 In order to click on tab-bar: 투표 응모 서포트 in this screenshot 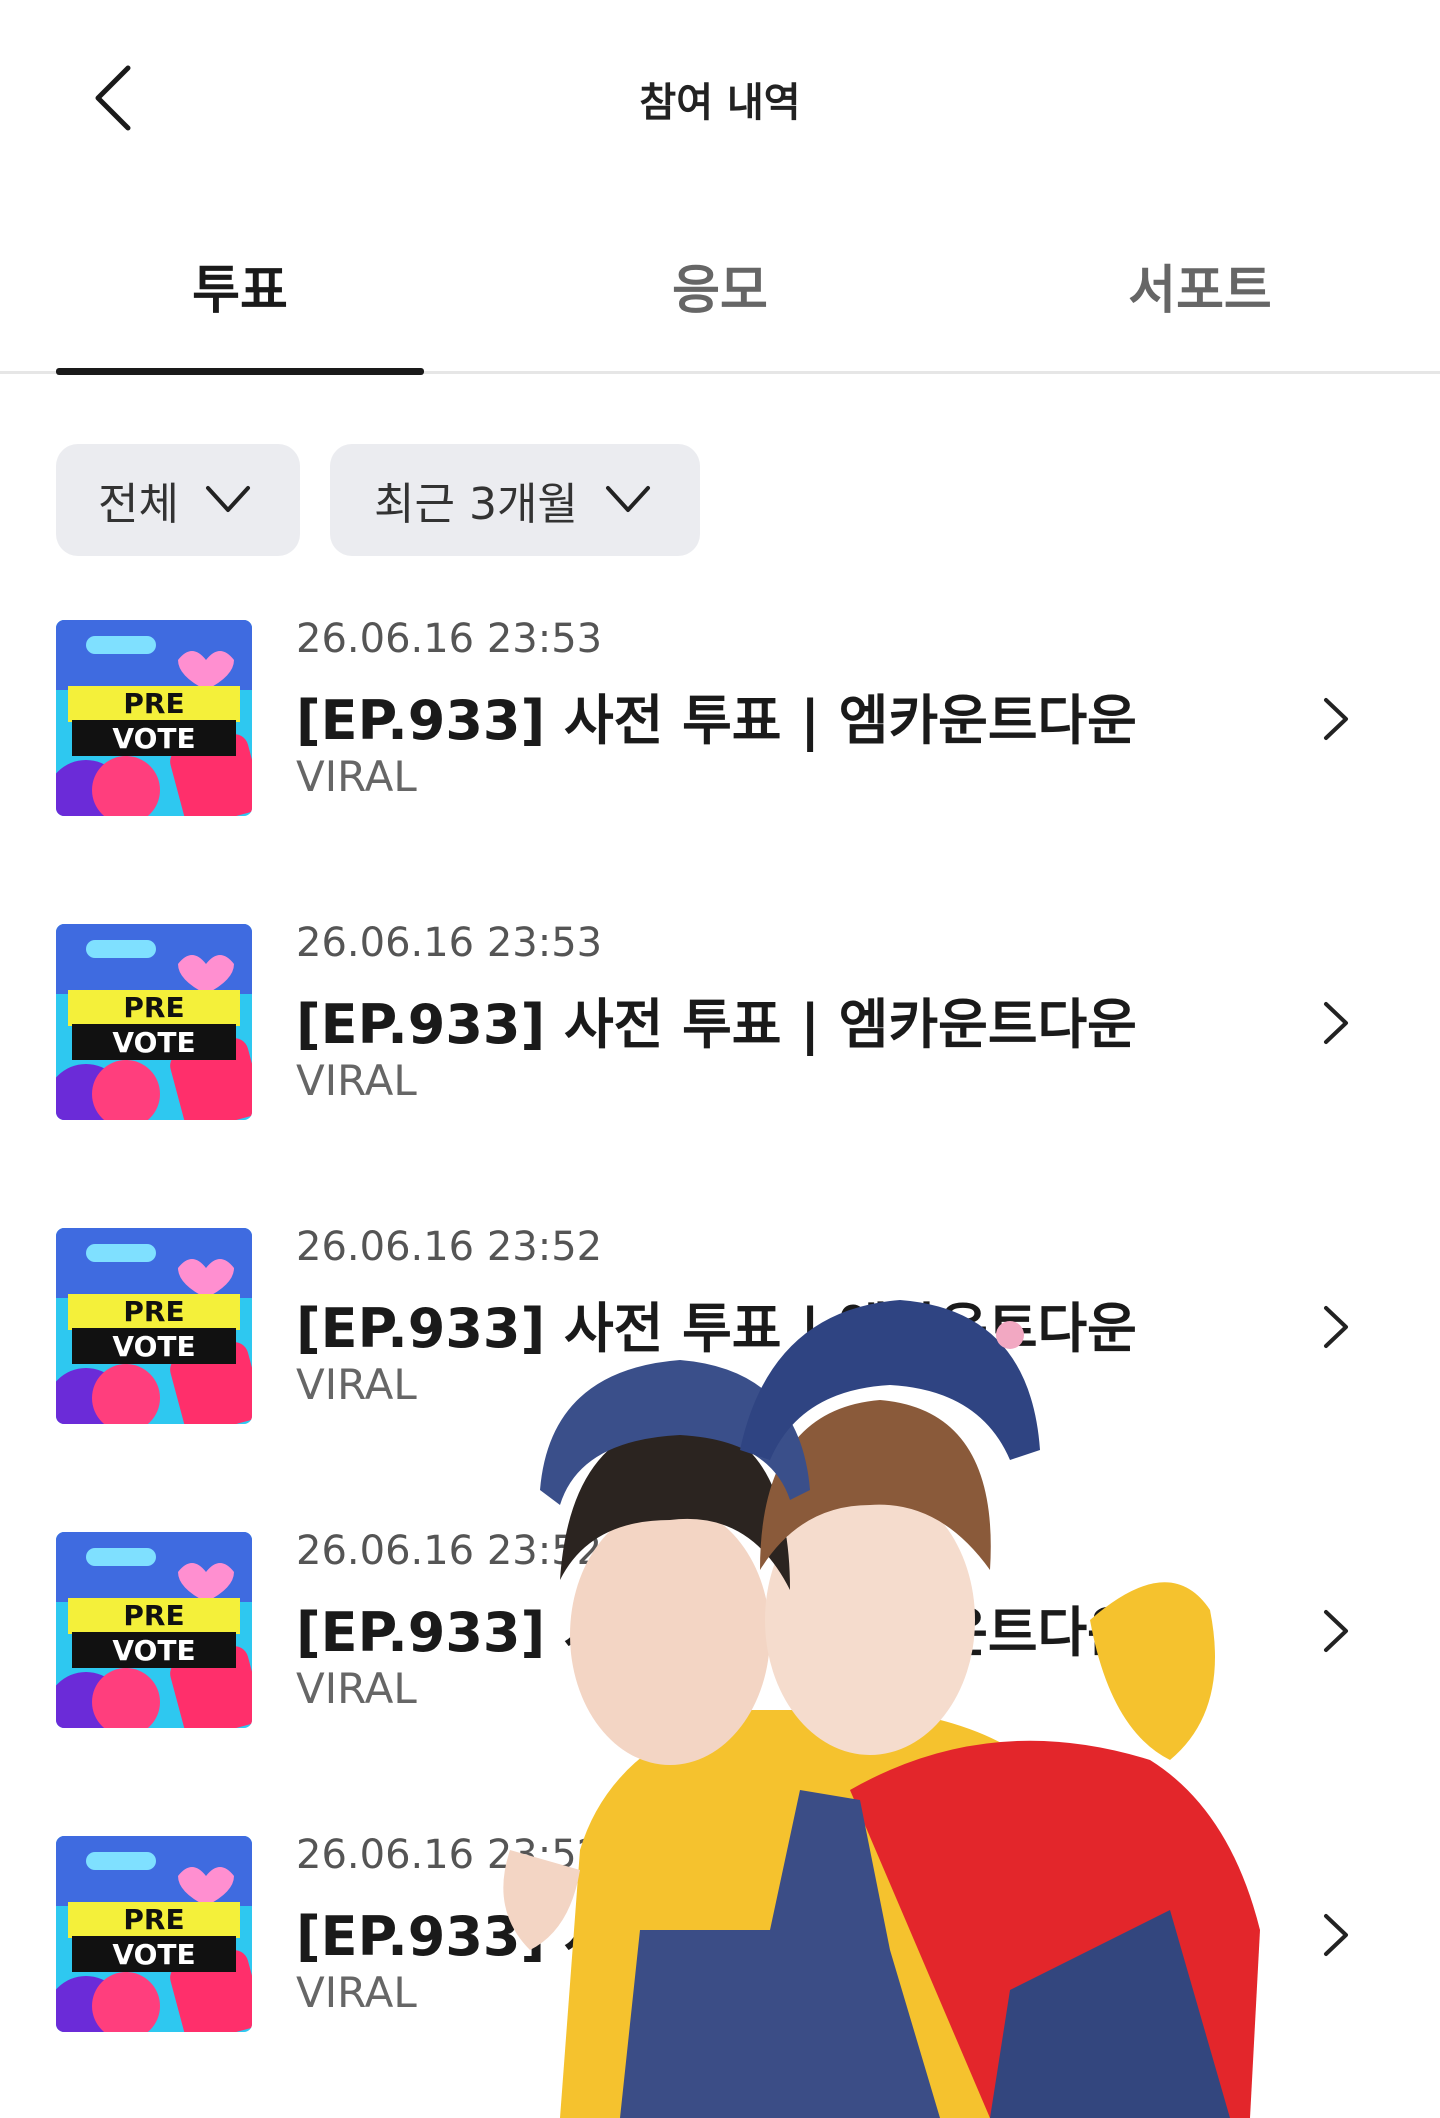, I will do `click(720, 302)`.